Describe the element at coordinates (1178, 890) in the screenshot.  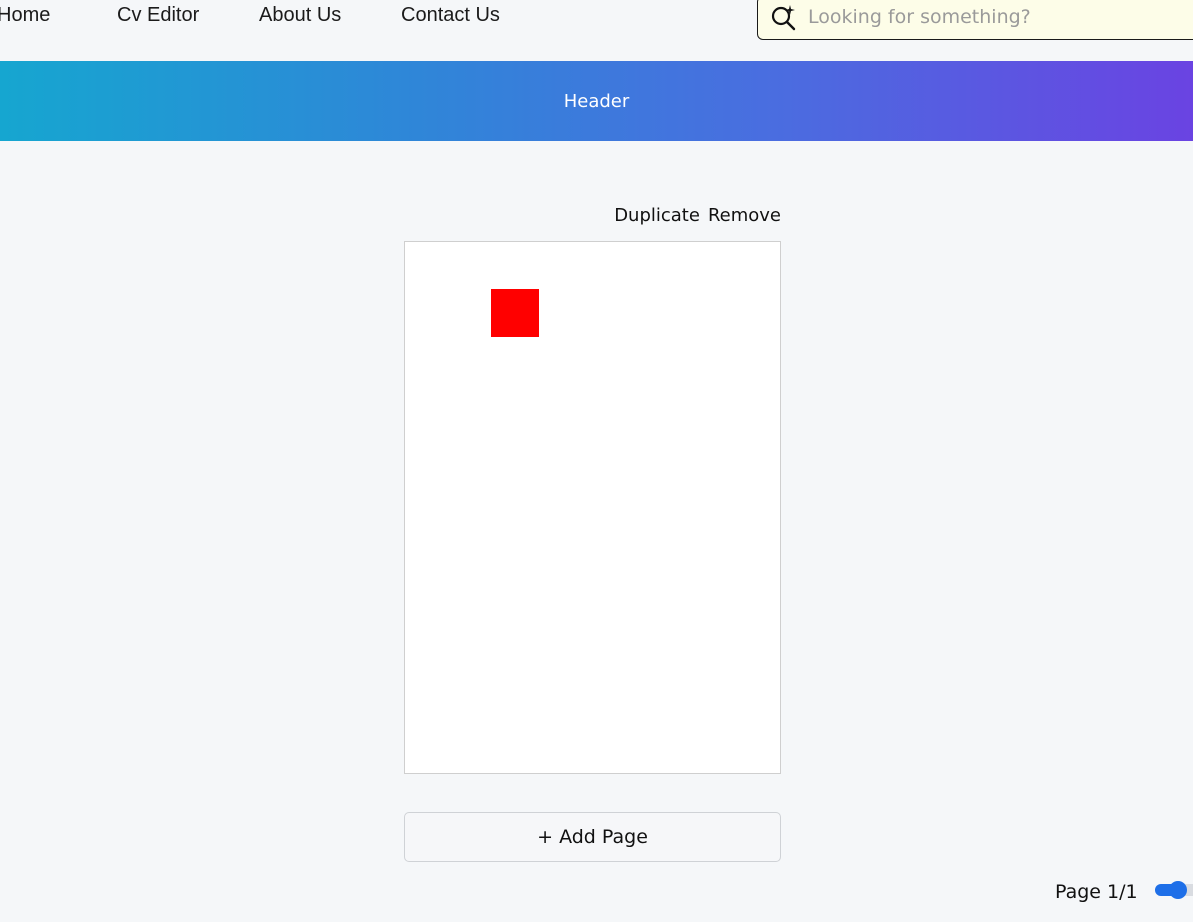
I see `slider-handle` at that location.